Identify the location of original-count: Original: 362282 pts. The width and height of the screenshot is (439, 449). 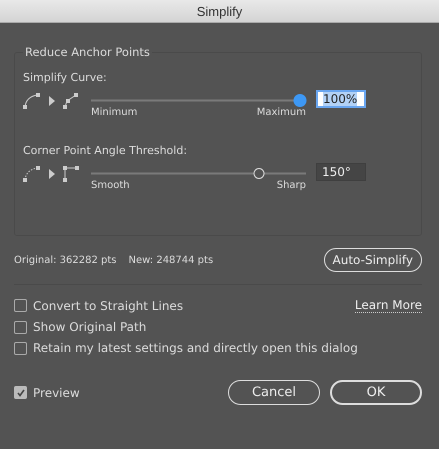
(65, 260).